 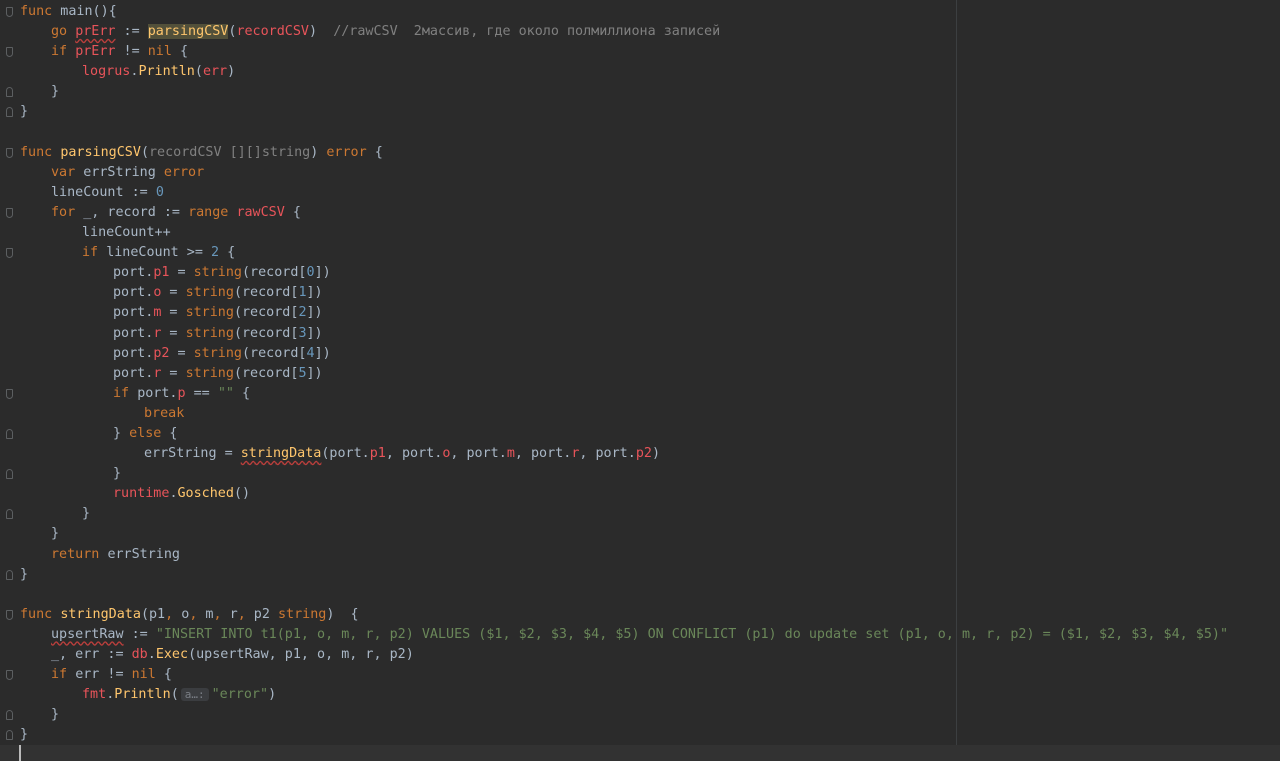 I want to click on code-token: recordCSV [][]string, so click(x=230, y=152).